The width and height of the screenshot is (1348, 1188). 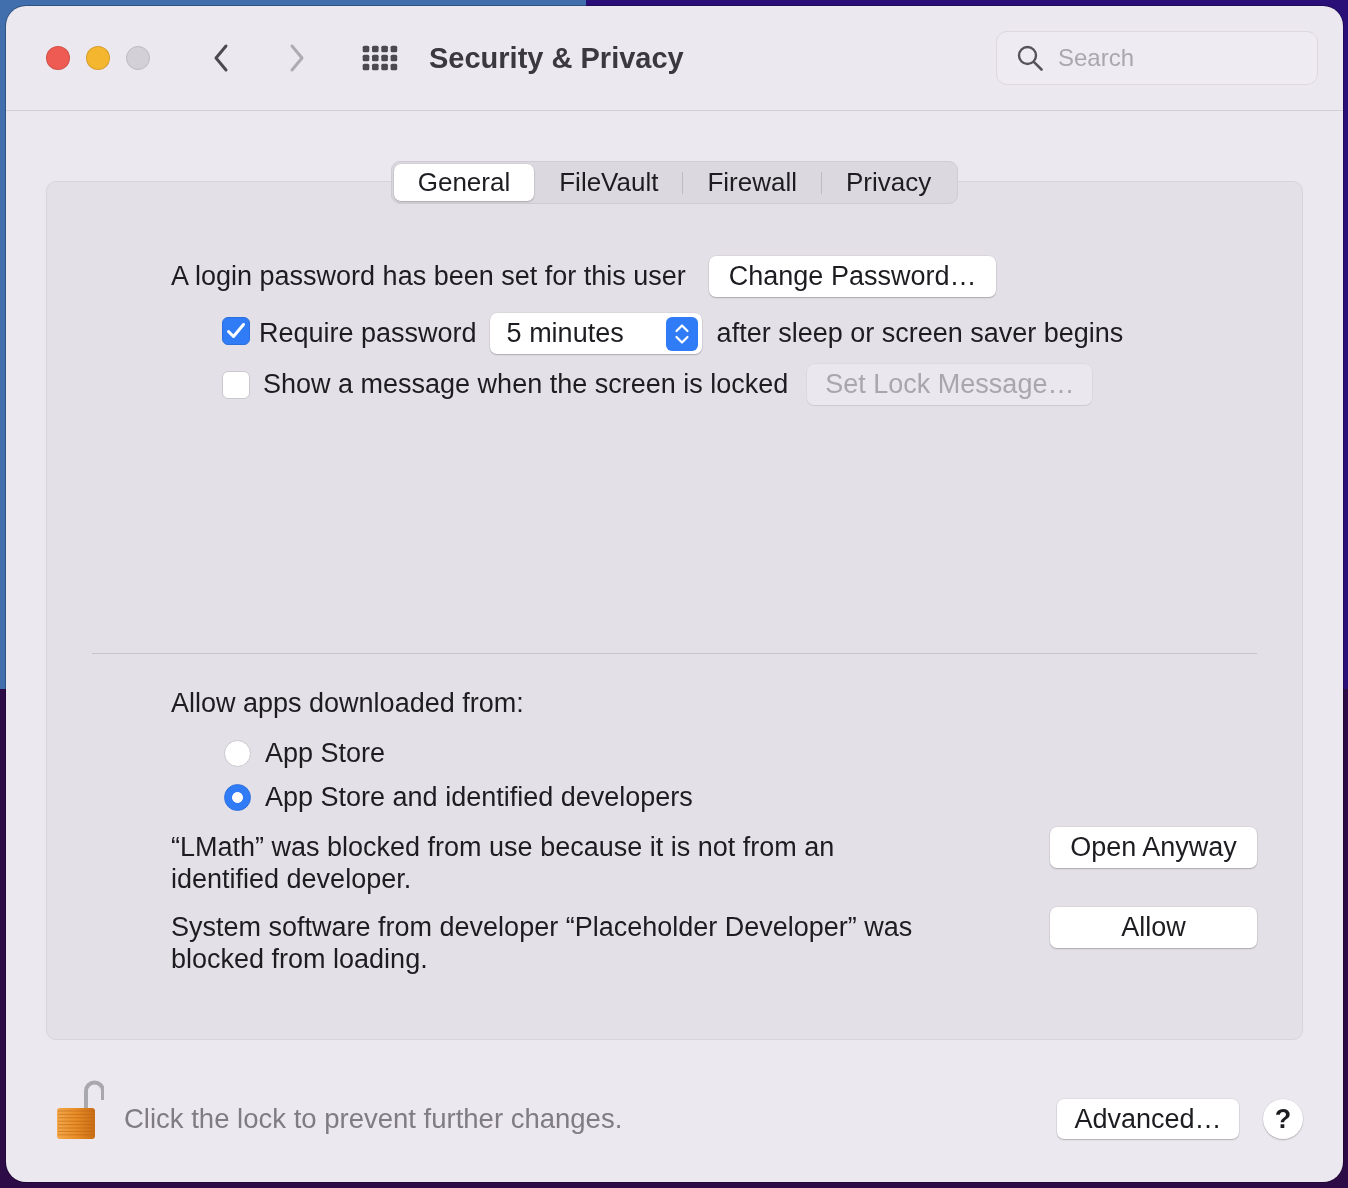 I want to click on notice-action-button: Allow, so click(x=1153, y=927).